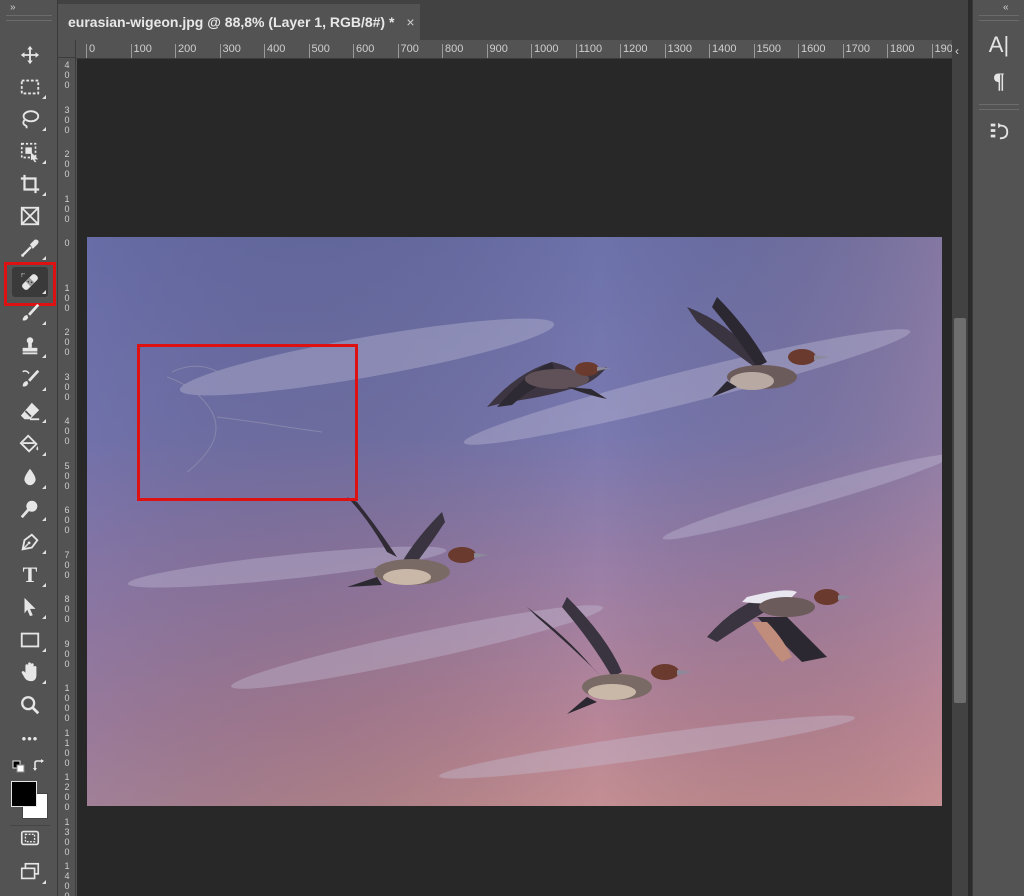  I want to click on pen-icon, so click(30, 542).